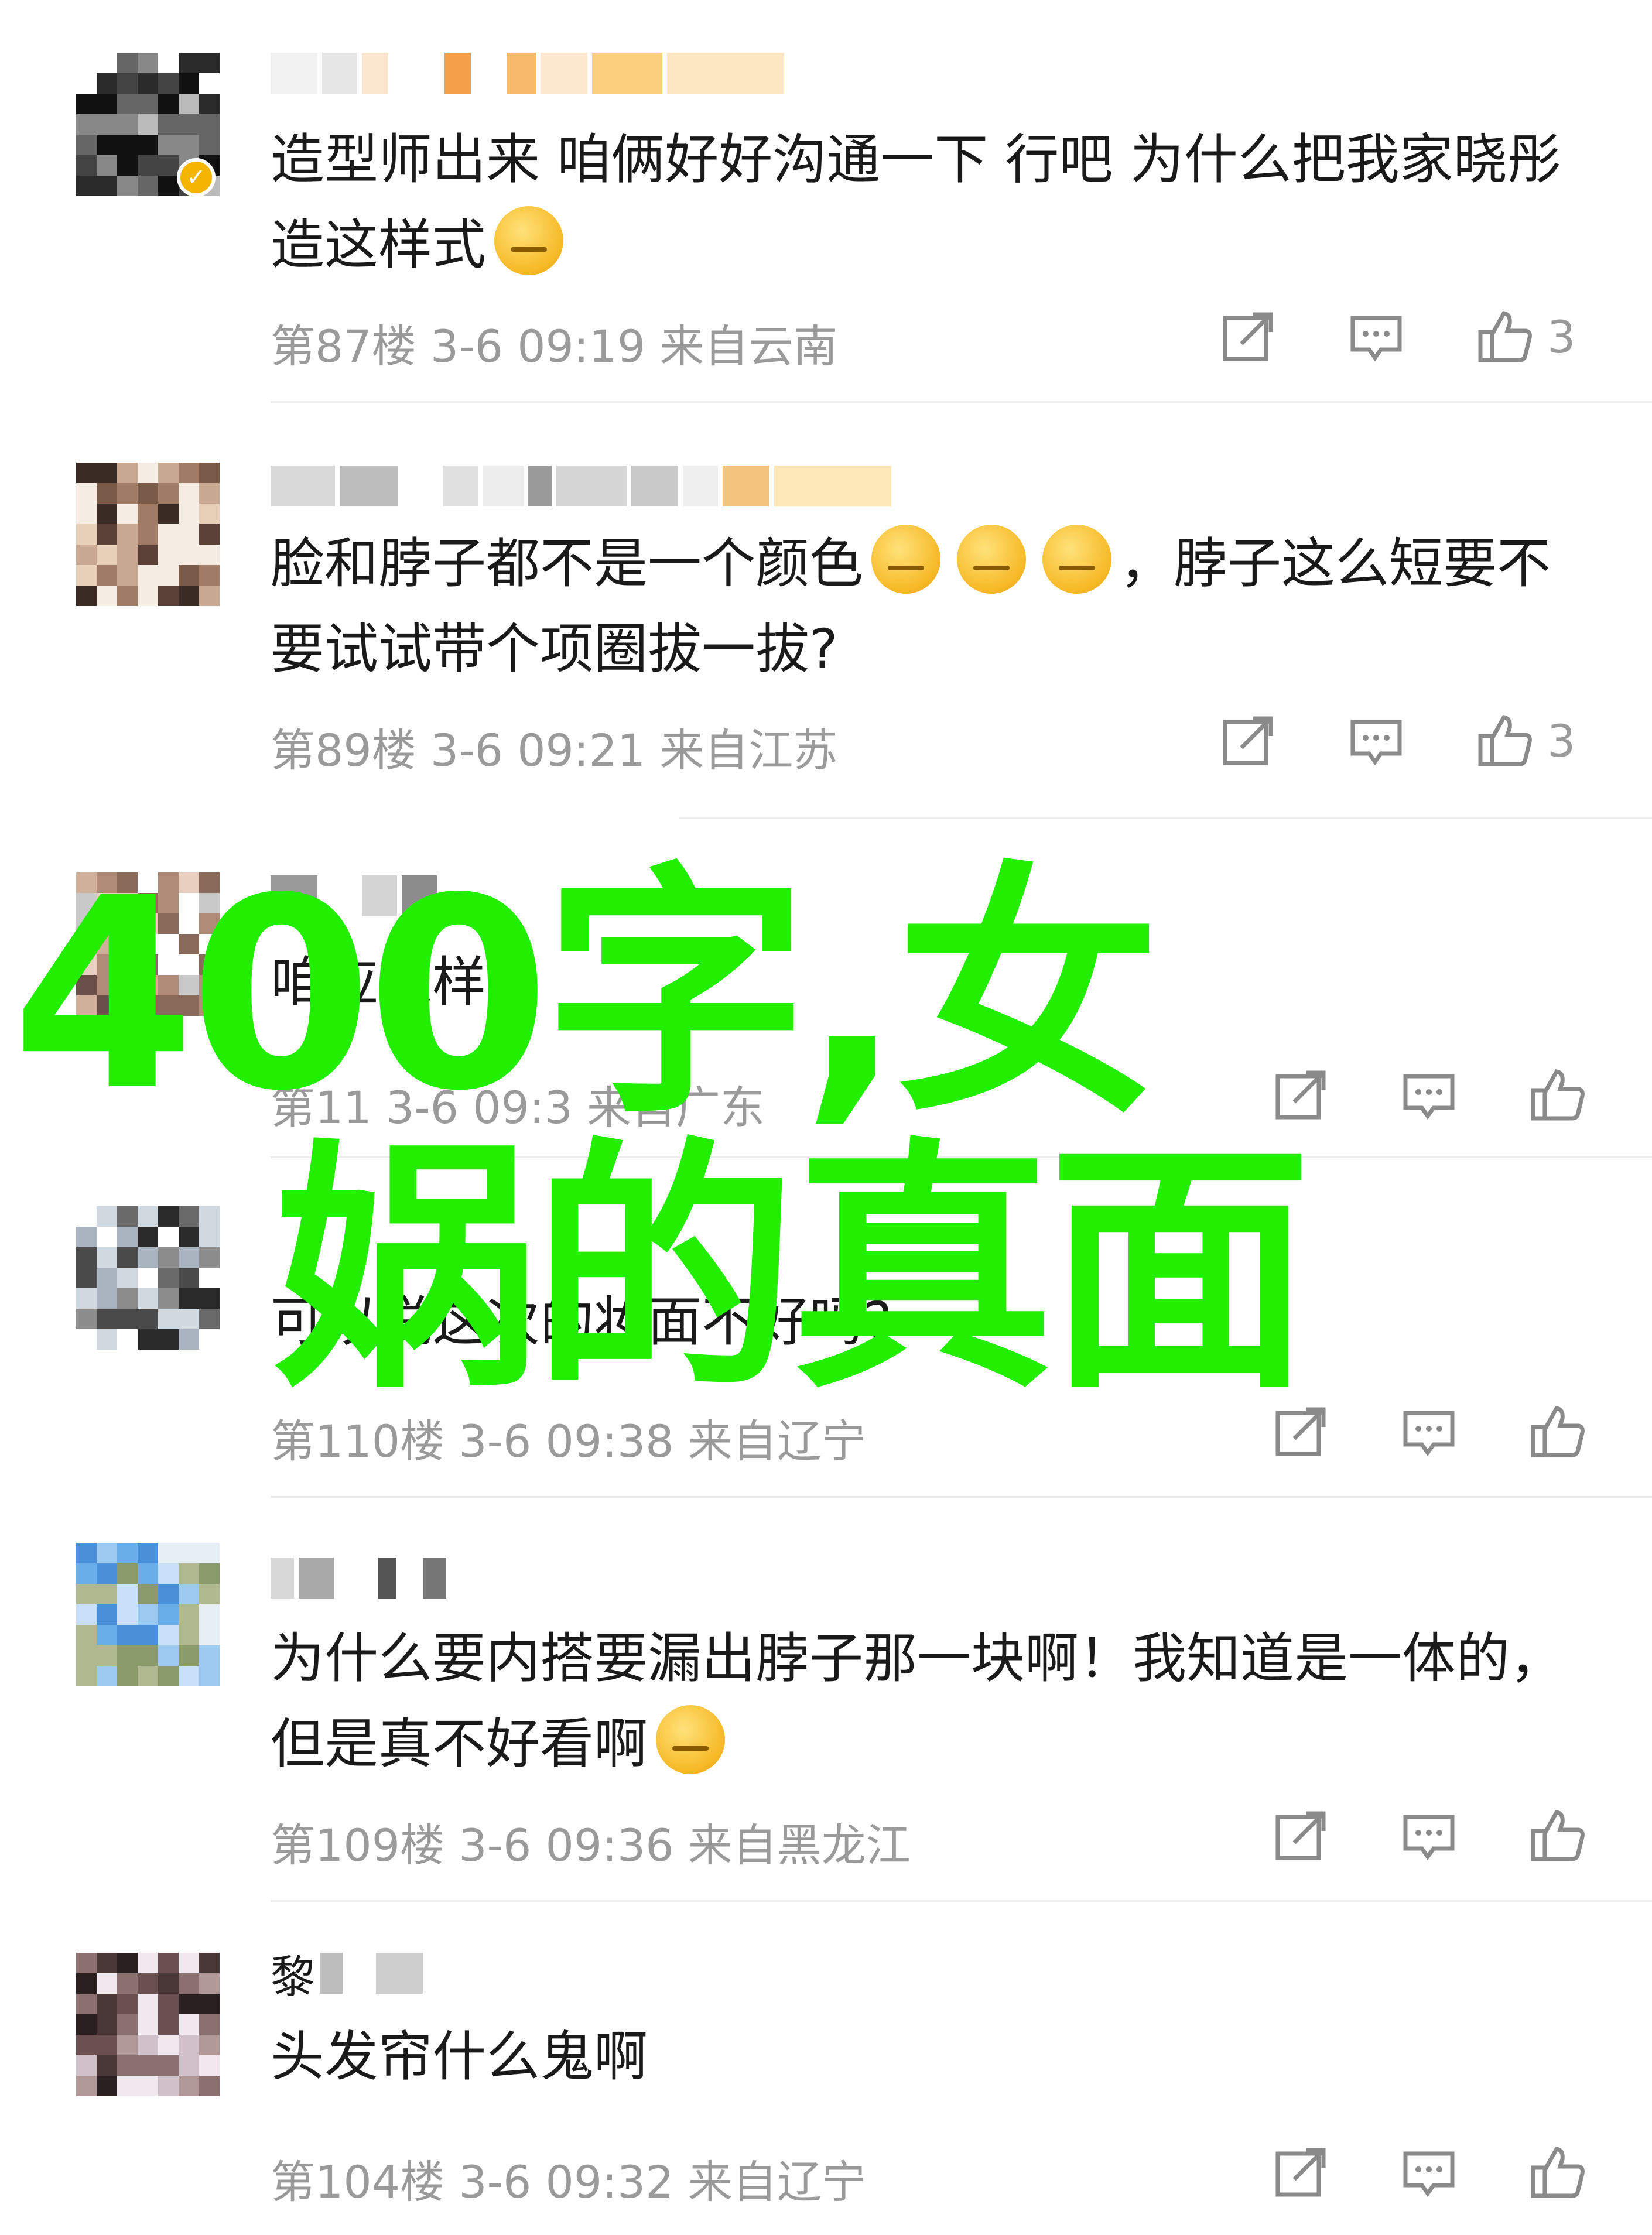 The width and height of the screenshot is (1652, 2235). I want to click on time: 09:21, so click(581, 750).